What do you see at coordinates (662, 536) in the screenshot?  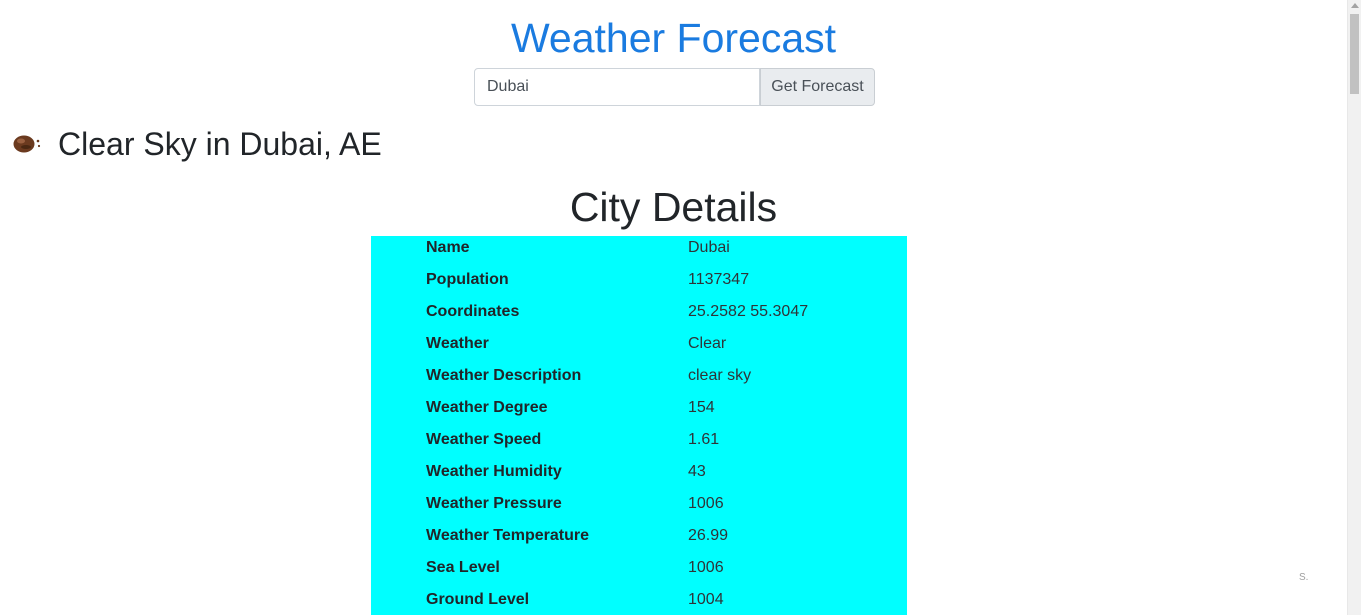 I see `table-row: Weather Temperature 26.99` at bounding box center [662, 536].